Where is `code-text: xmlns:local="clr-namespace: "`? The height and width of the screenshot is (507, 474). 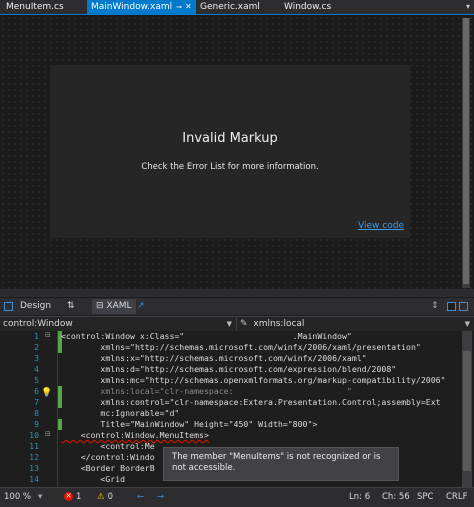
code-text: xmlns:local="clr-namespace: " is located at coordinates (206, 391).